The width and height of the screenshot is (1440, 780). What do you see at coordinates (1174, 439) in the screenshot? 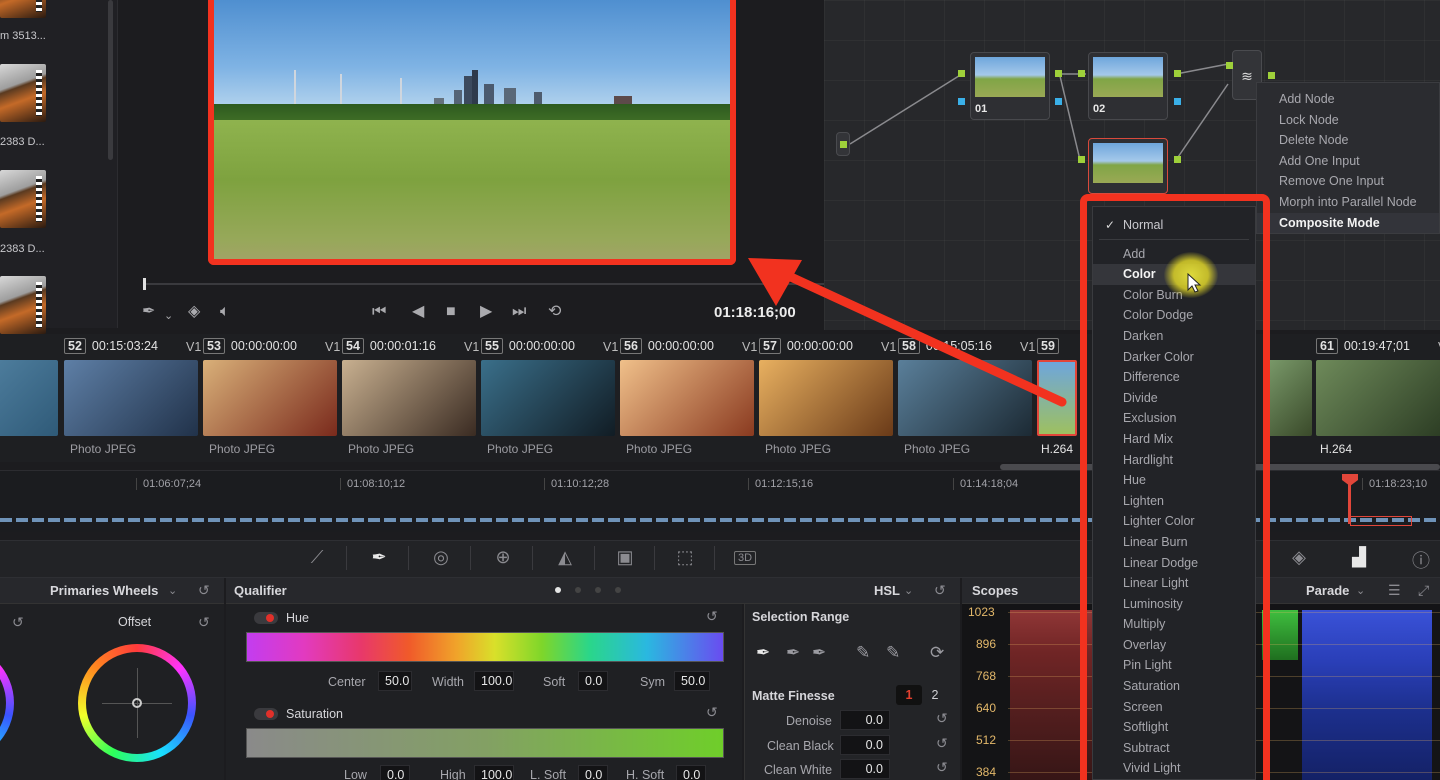
I see `composite-hard-mix: Hard Mix` at bounding box center [1174, 439].